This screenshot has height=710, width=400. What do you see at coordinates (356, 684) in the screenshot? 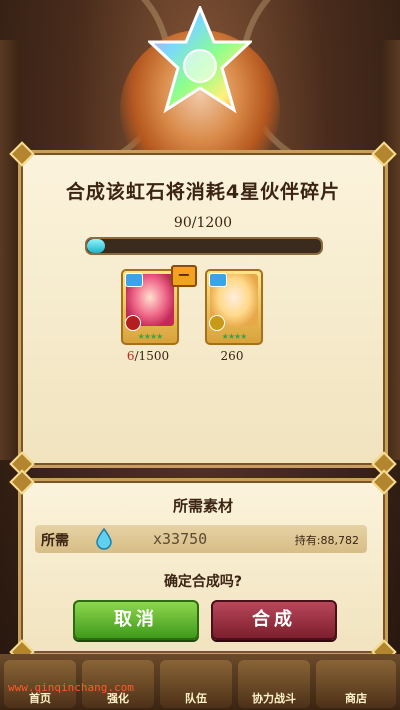
I see `nav-shop: 商店` at bounding box center [356, 684].